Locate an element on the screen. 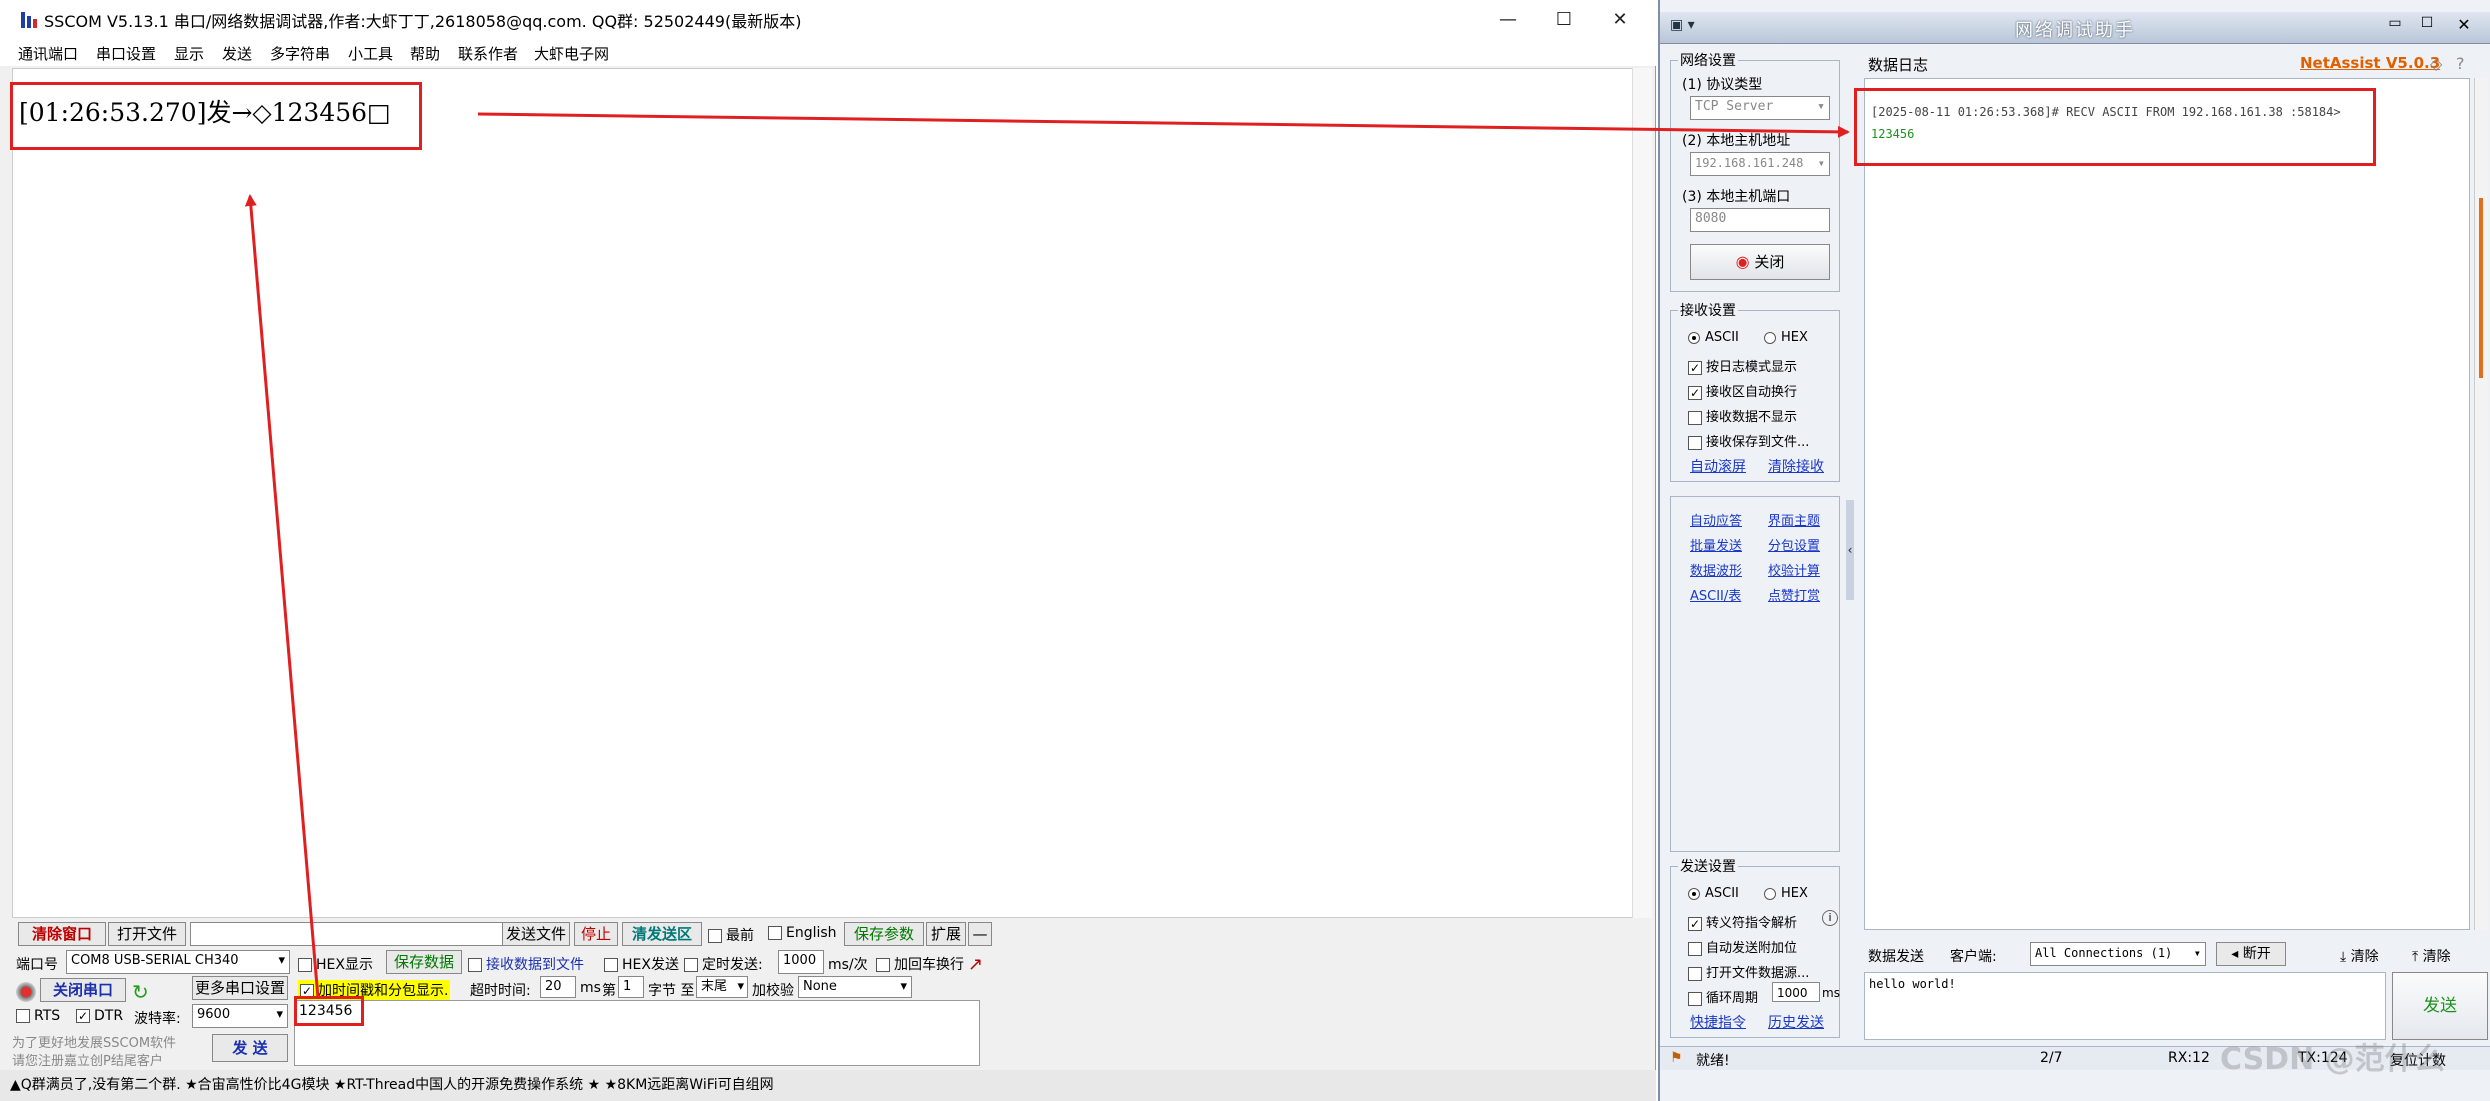 This screenshot has height=1101, width=2490. send-option-0: ✓ 转义符指令解析 is located at coordinates (1742, 921).